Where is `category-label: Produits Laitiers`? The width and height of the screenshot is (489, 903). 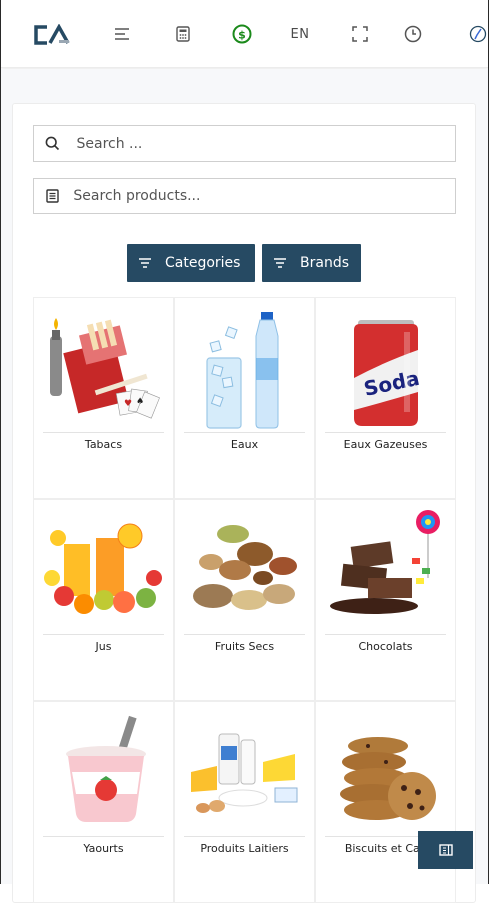
category-label: Produits Laitiers is located at coordinates (244, 848).